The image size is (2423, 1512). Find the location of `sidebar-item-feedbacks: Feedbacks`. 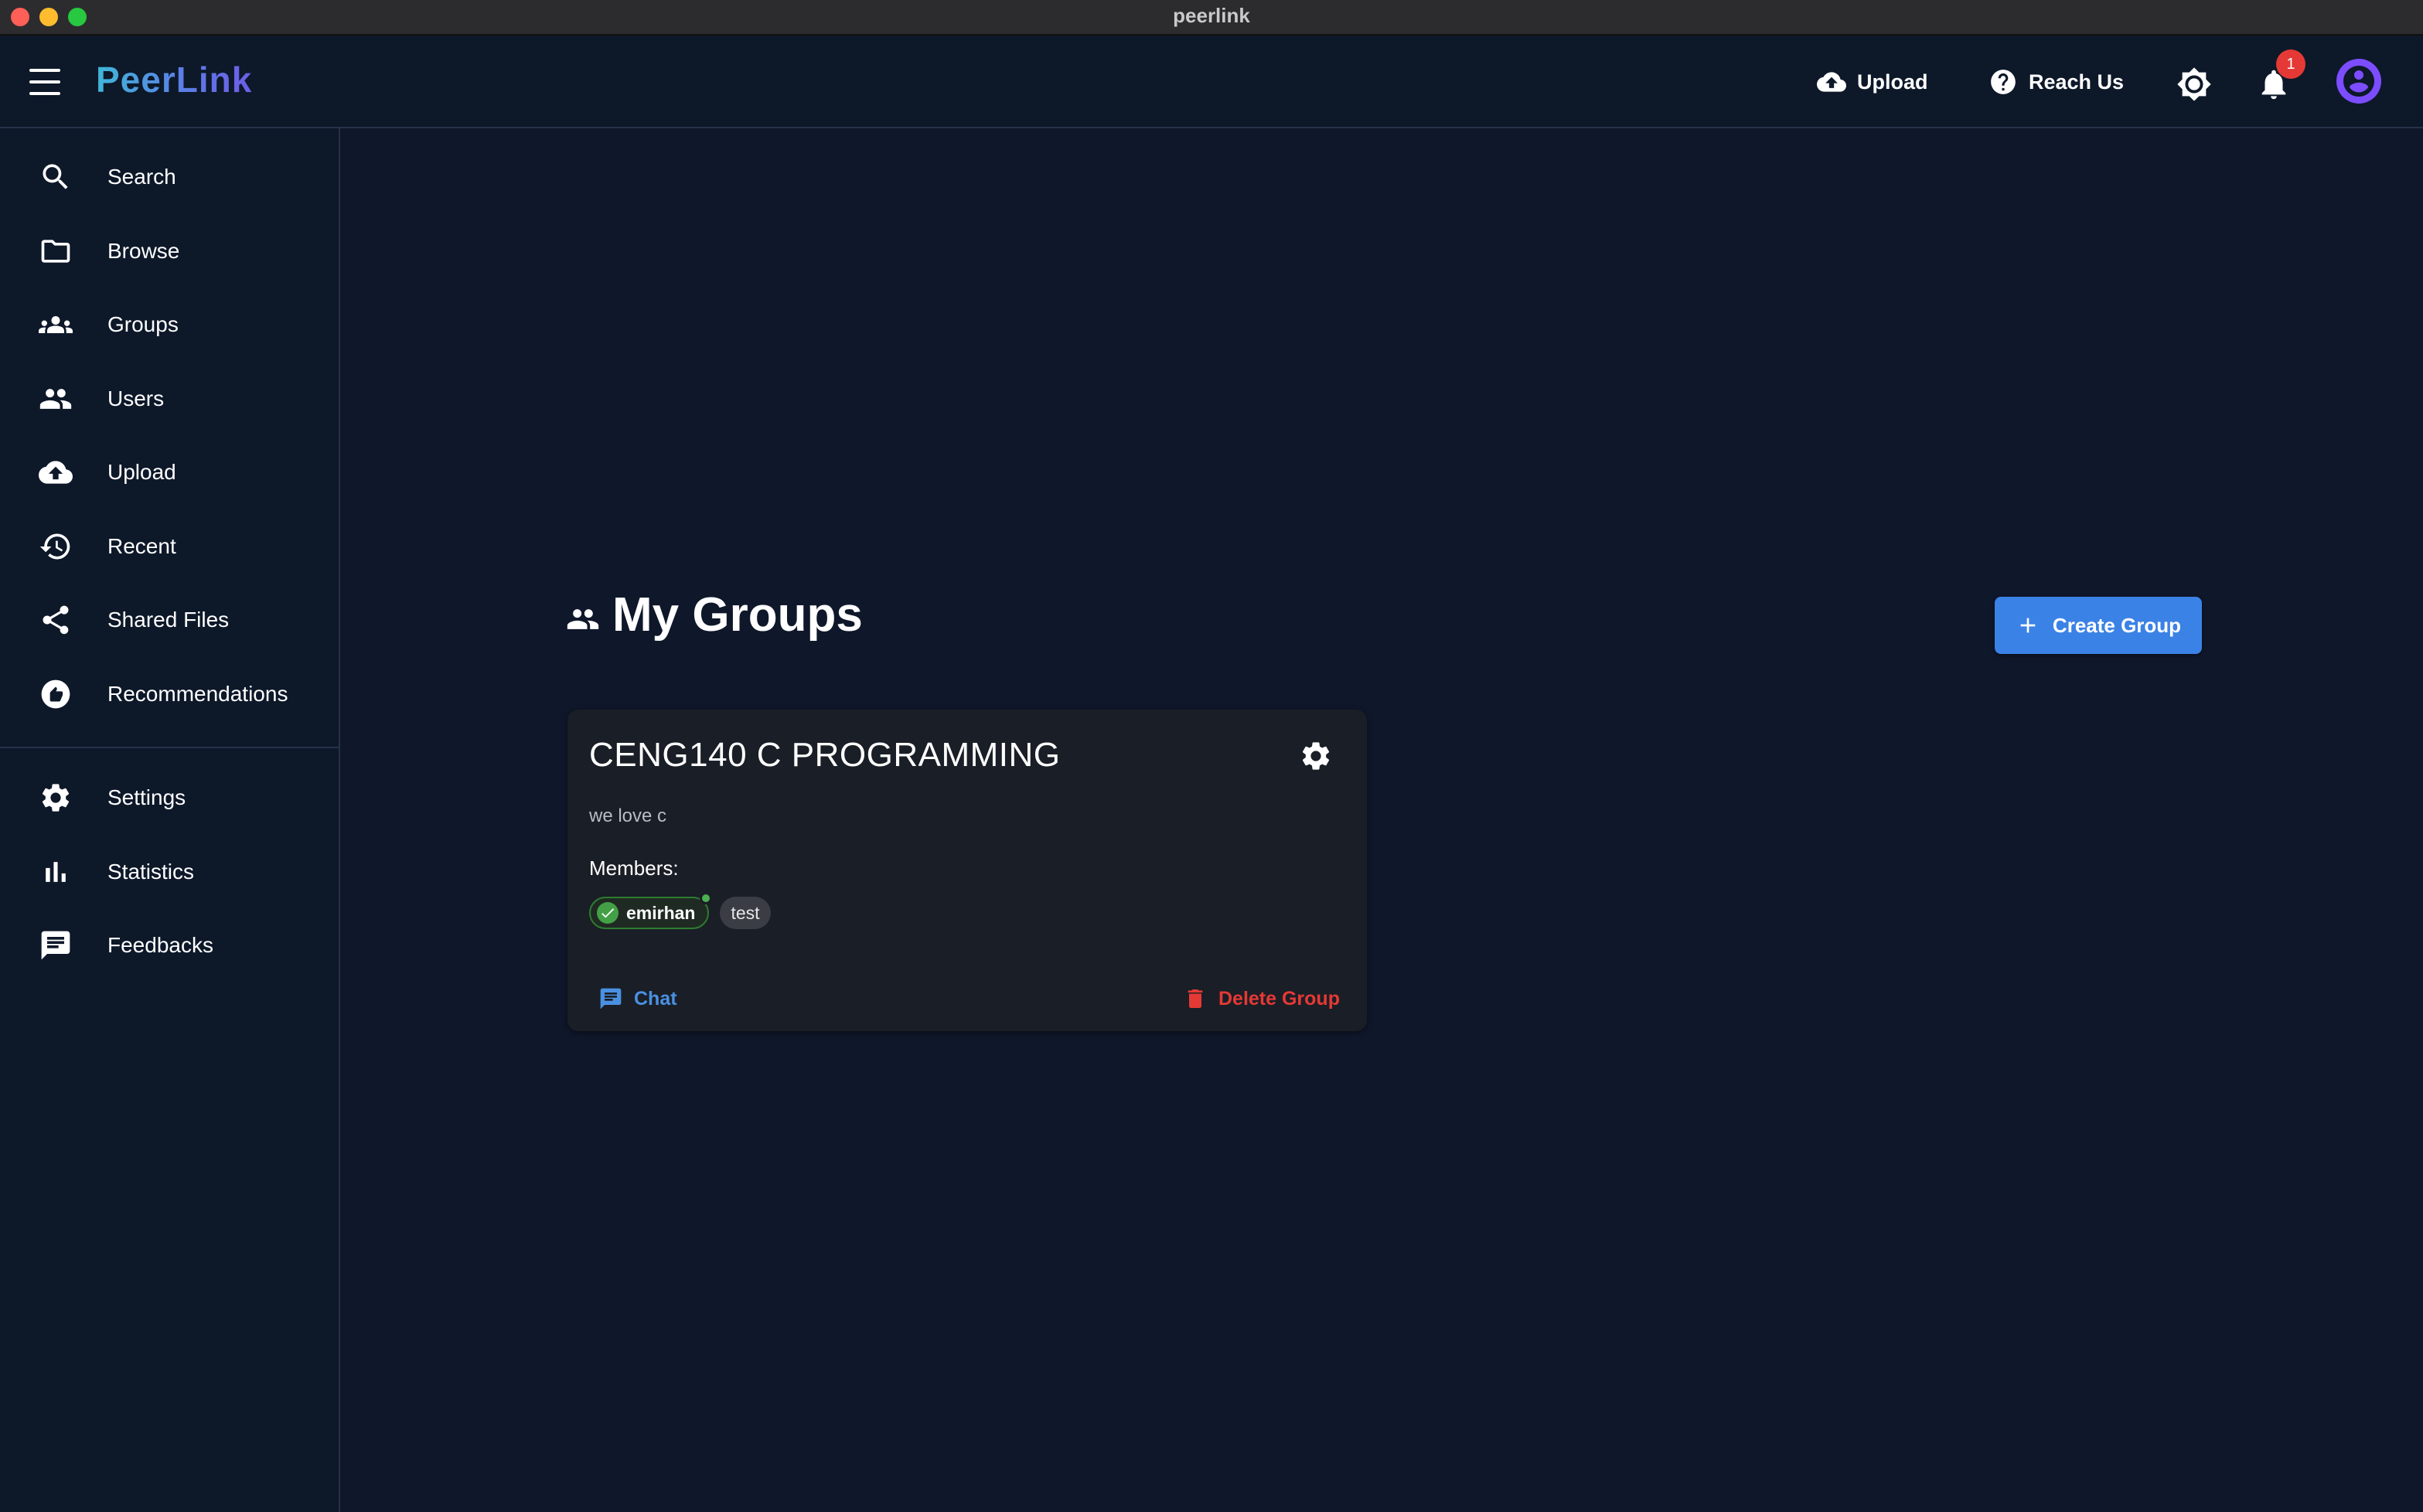

sidebar-item-feedbacks: Feedbacks is located at coordinates (170, 945).